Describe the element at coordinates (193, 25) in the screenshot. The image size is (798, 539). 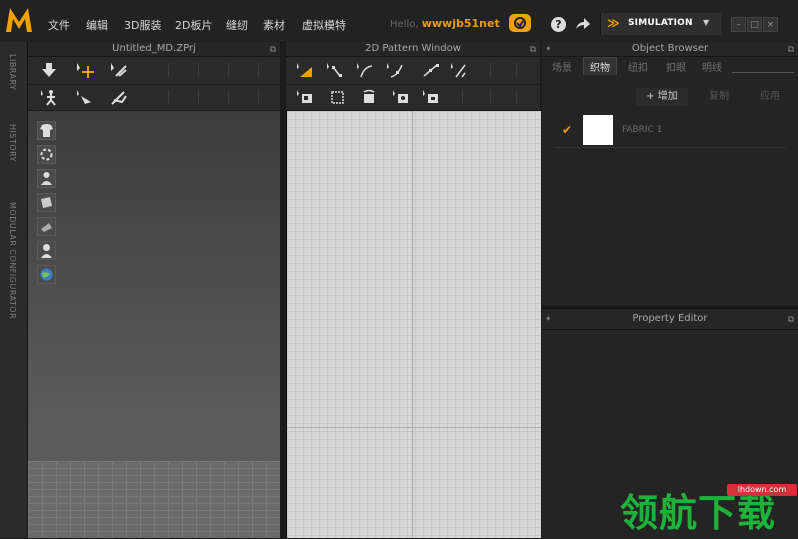
I see `menu-2d-pattern: 2D板片` at that location.